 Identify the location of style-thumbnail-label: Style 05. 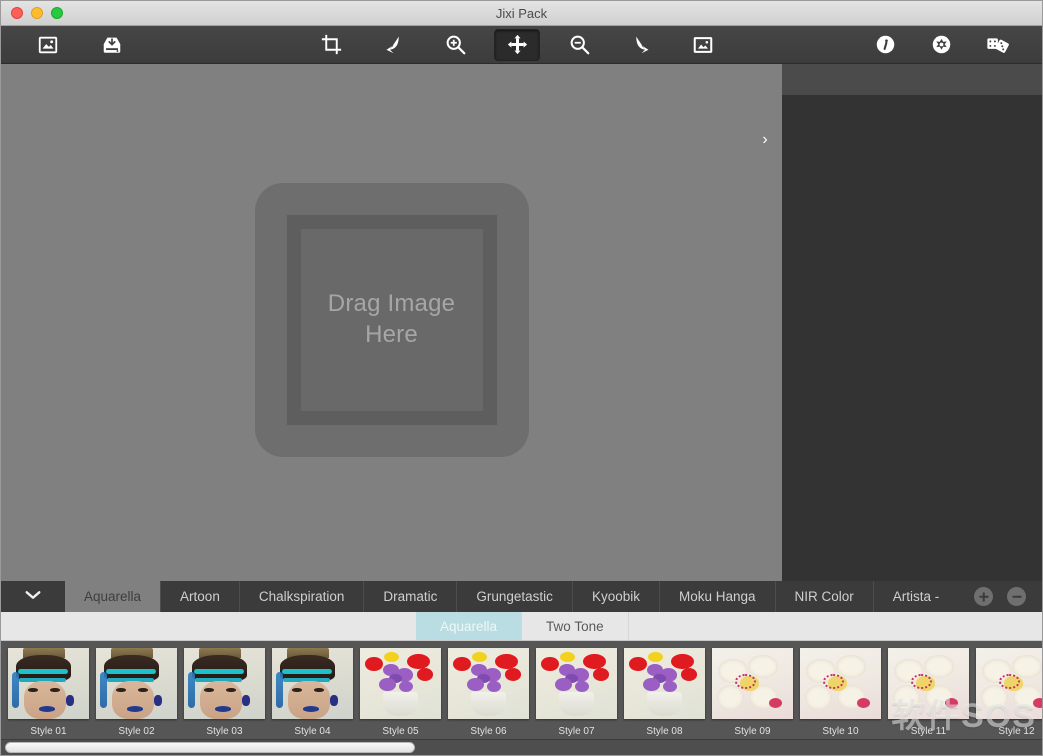
(400, 731).